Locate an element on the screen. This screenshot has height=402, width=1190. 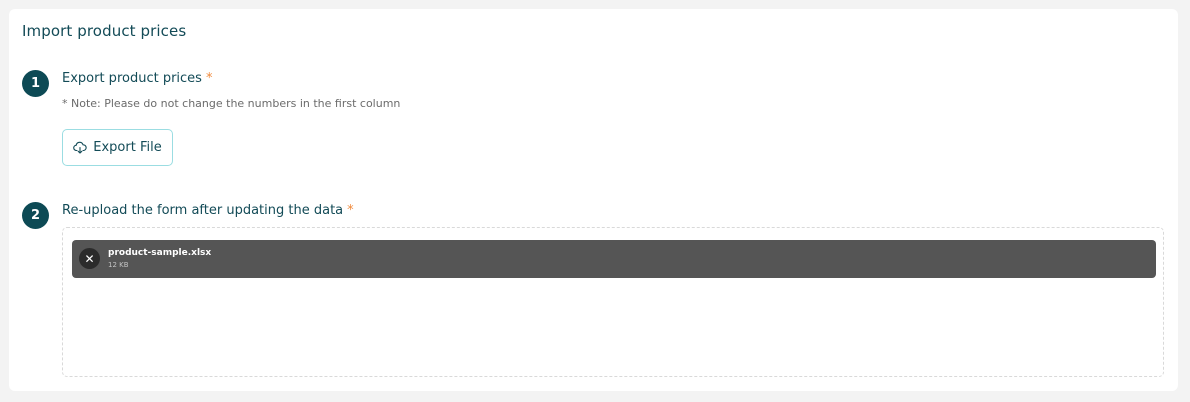
step-1-badge: 1 is located at coordinates (35, 83).